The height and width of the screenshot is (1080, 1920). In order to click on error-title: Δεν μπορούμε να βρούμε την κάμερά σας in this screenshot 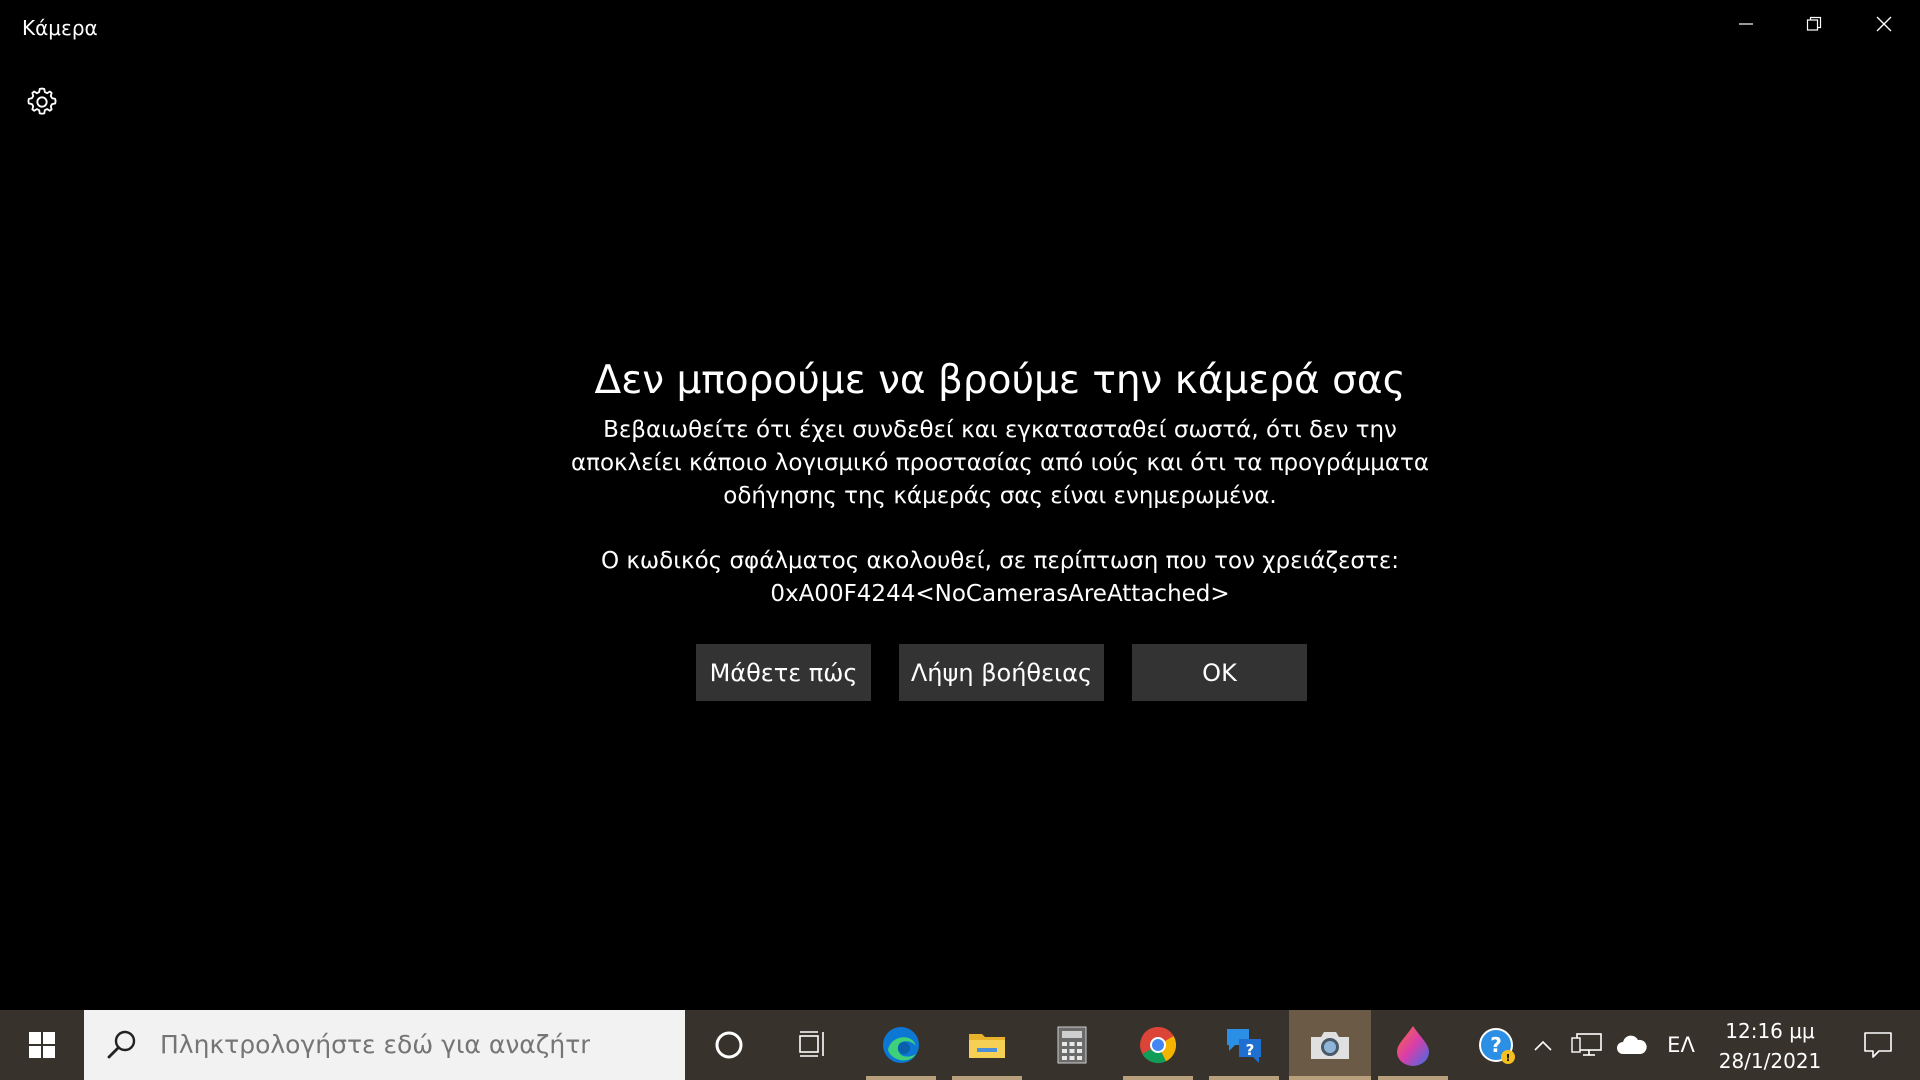, I will do `click(1000, 380)`.